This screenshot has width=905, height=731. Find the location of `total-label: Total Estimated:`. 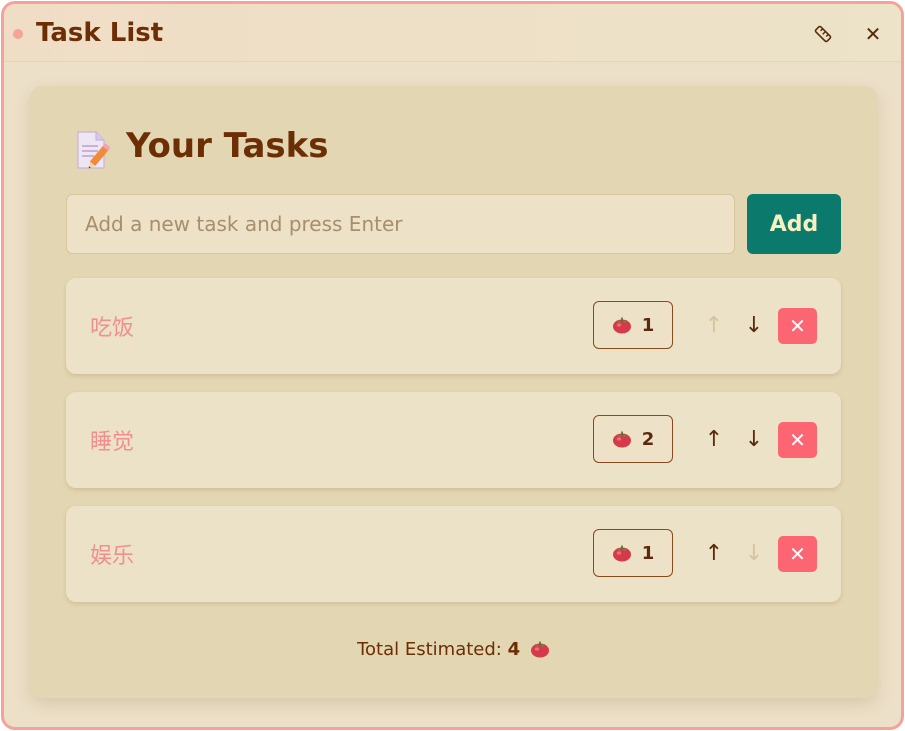

total-label: Total Estimated: is located at coordinates (429, 649).